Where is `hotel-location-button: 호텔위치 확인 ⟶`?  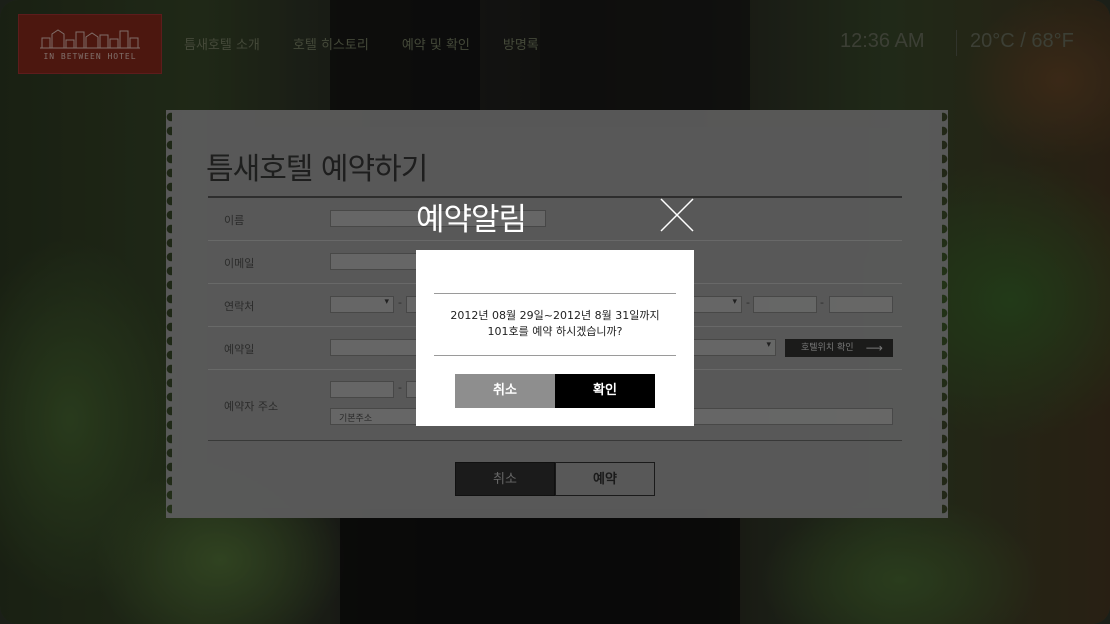 hotel-location-button: 호텔위치 확인 ⟶ is located at coordinates (839, 348).